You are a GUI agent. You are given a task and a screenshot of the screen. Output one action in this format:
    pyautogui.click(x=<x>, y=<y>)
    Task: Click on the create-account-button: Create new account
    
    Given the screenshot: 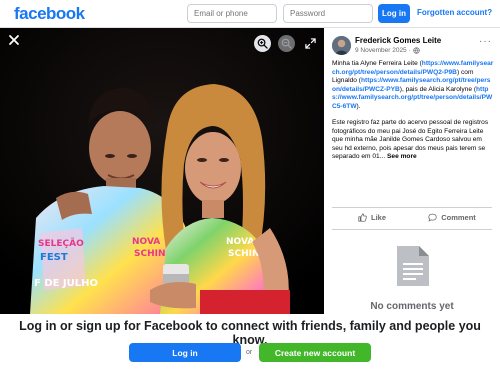 What is the action you would take?
    pyautogui.click(x=315, y=352)
    